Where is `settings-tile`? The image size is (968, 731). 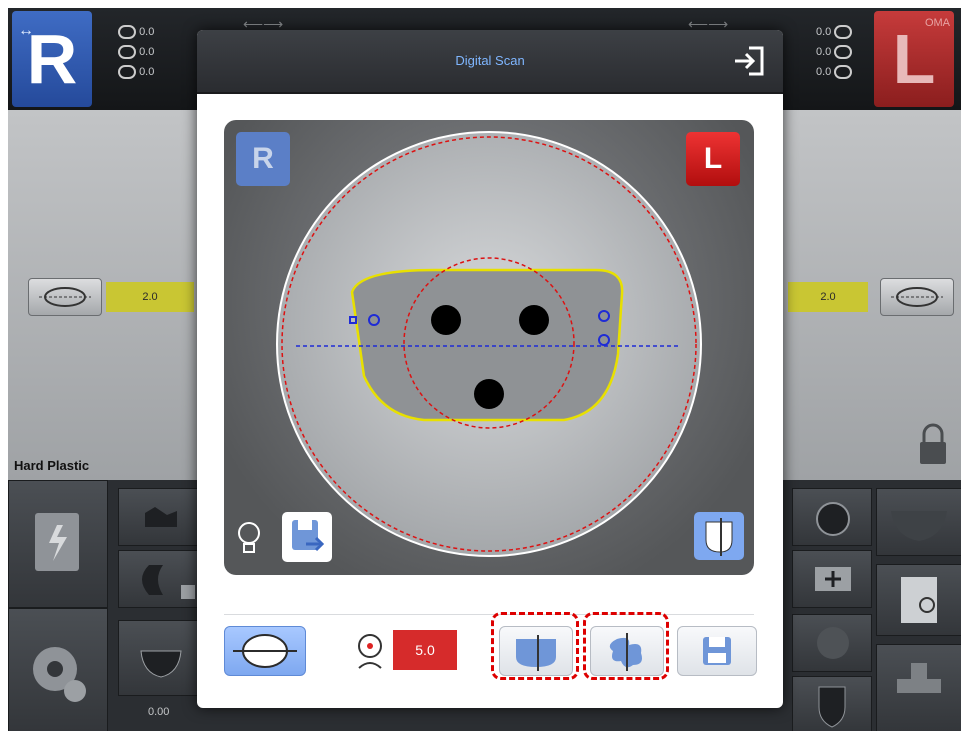 settings-tile is located at coordinates (58, 669).